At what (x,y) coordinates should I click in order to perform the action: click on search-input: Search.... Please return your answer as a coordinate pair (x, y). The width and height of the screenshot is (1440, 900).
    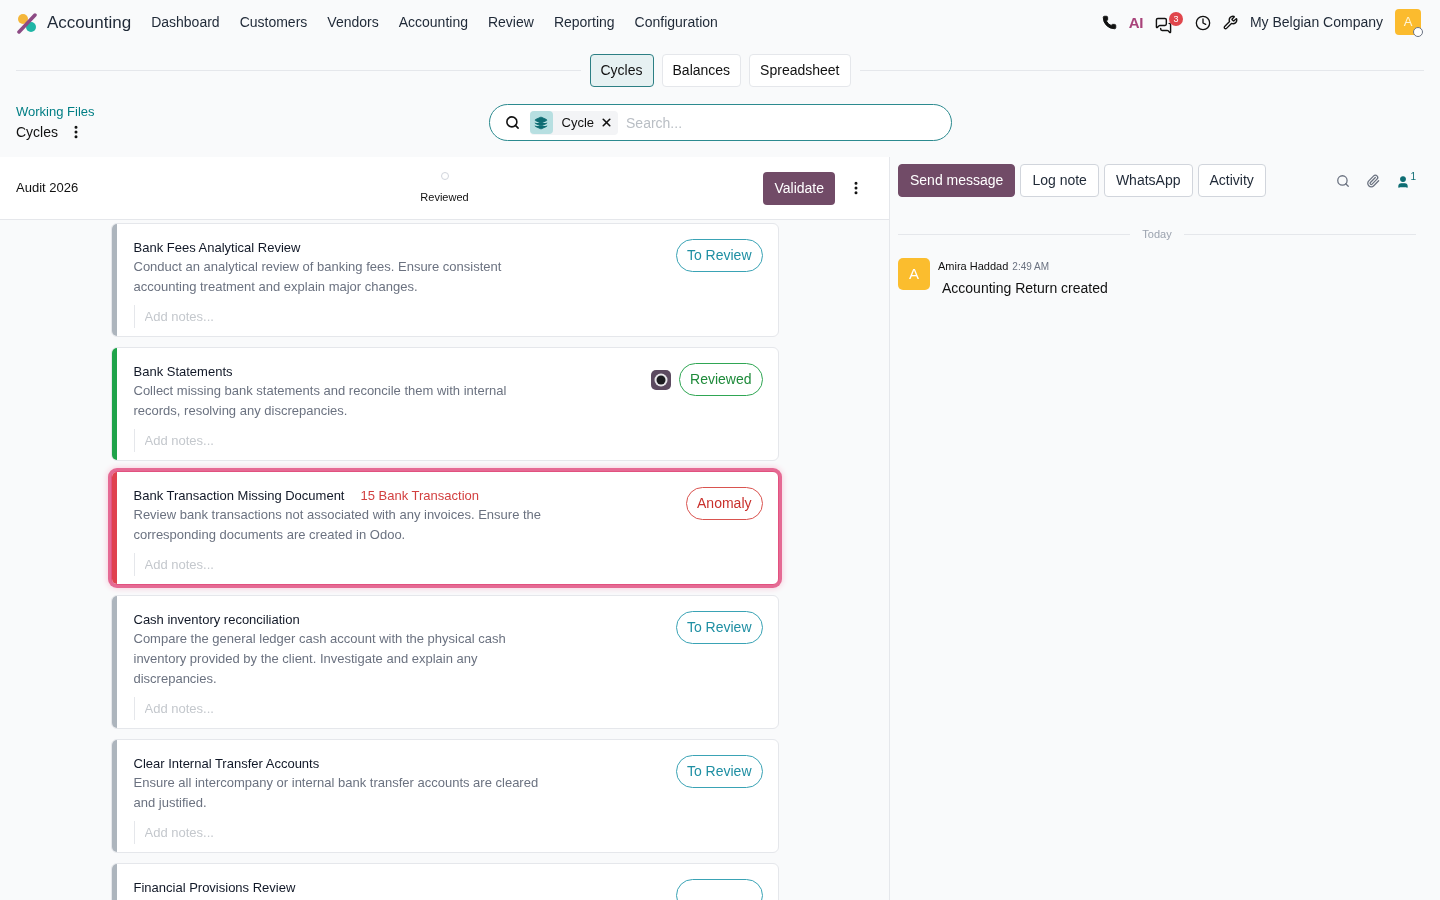
    Looking at the image, I should click on (780, 122).